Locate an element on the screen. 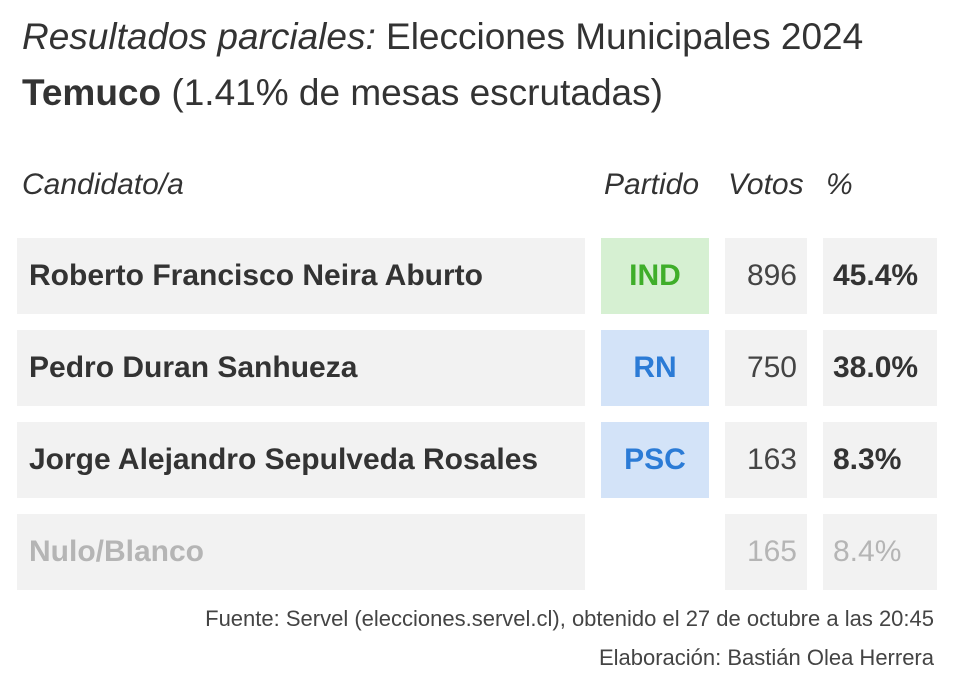 The image size is (954, 686). vote-count: 163 is located at coordinates (766, 460).